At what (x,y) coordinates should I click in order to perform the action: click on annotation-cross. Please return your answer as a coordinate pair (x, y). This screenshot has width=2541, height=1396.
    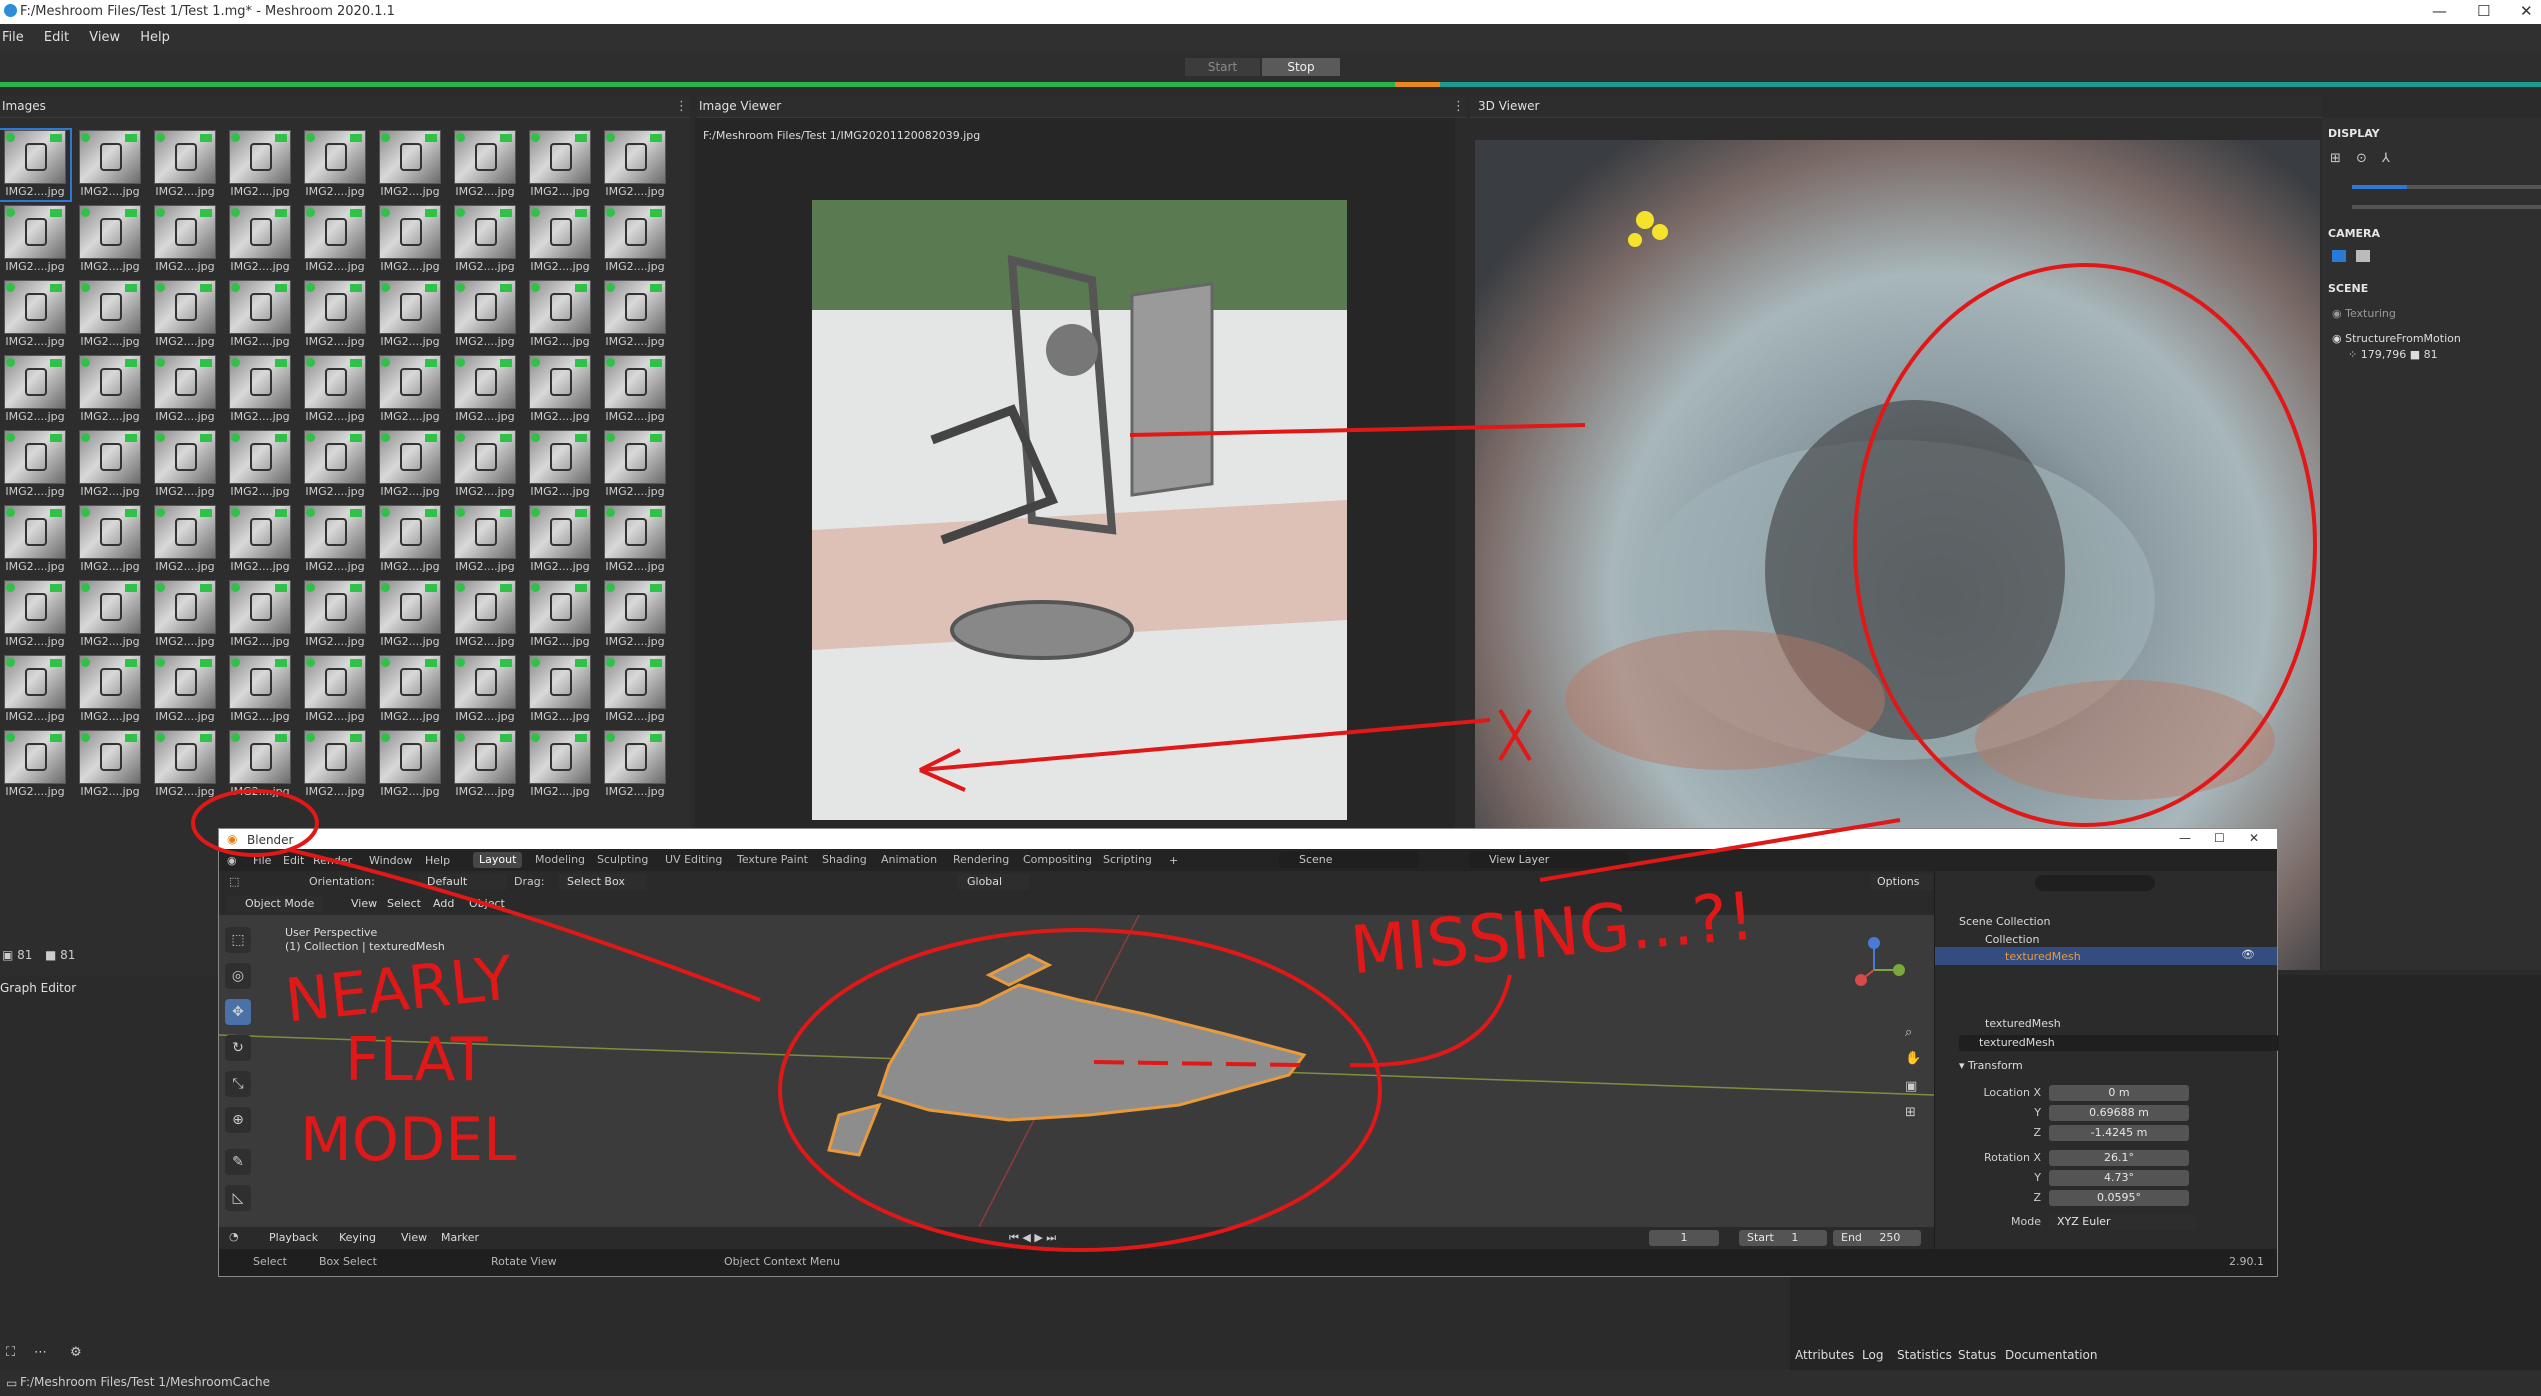
    Looking at the image, I should click on (1515, 735).